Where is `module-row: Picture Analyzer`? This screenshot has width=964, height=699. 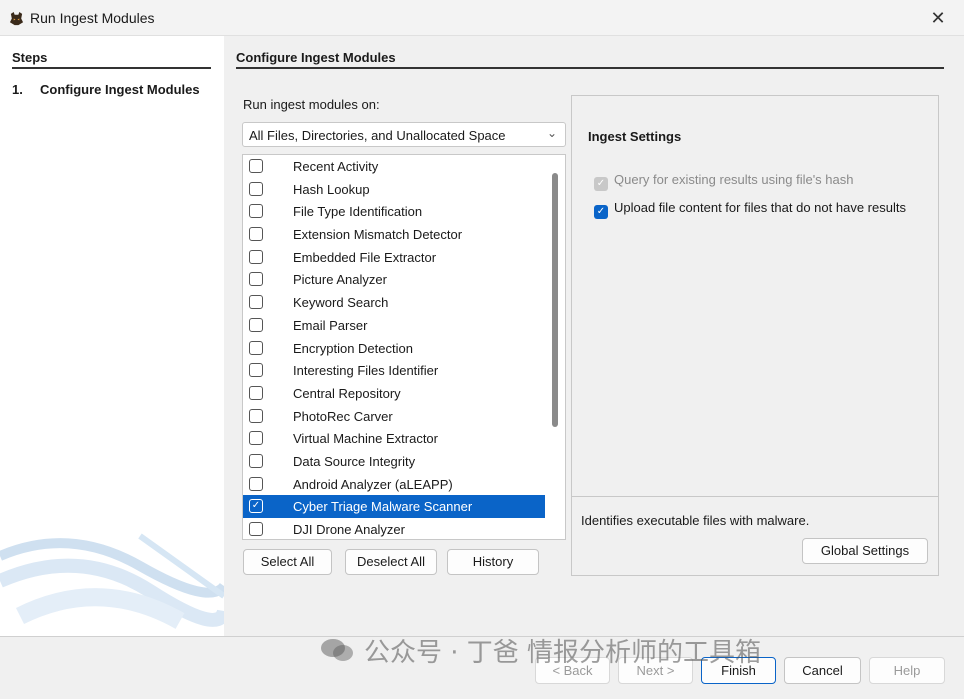 module-row: Picture Analyzer is located at coordinates (394, 279).